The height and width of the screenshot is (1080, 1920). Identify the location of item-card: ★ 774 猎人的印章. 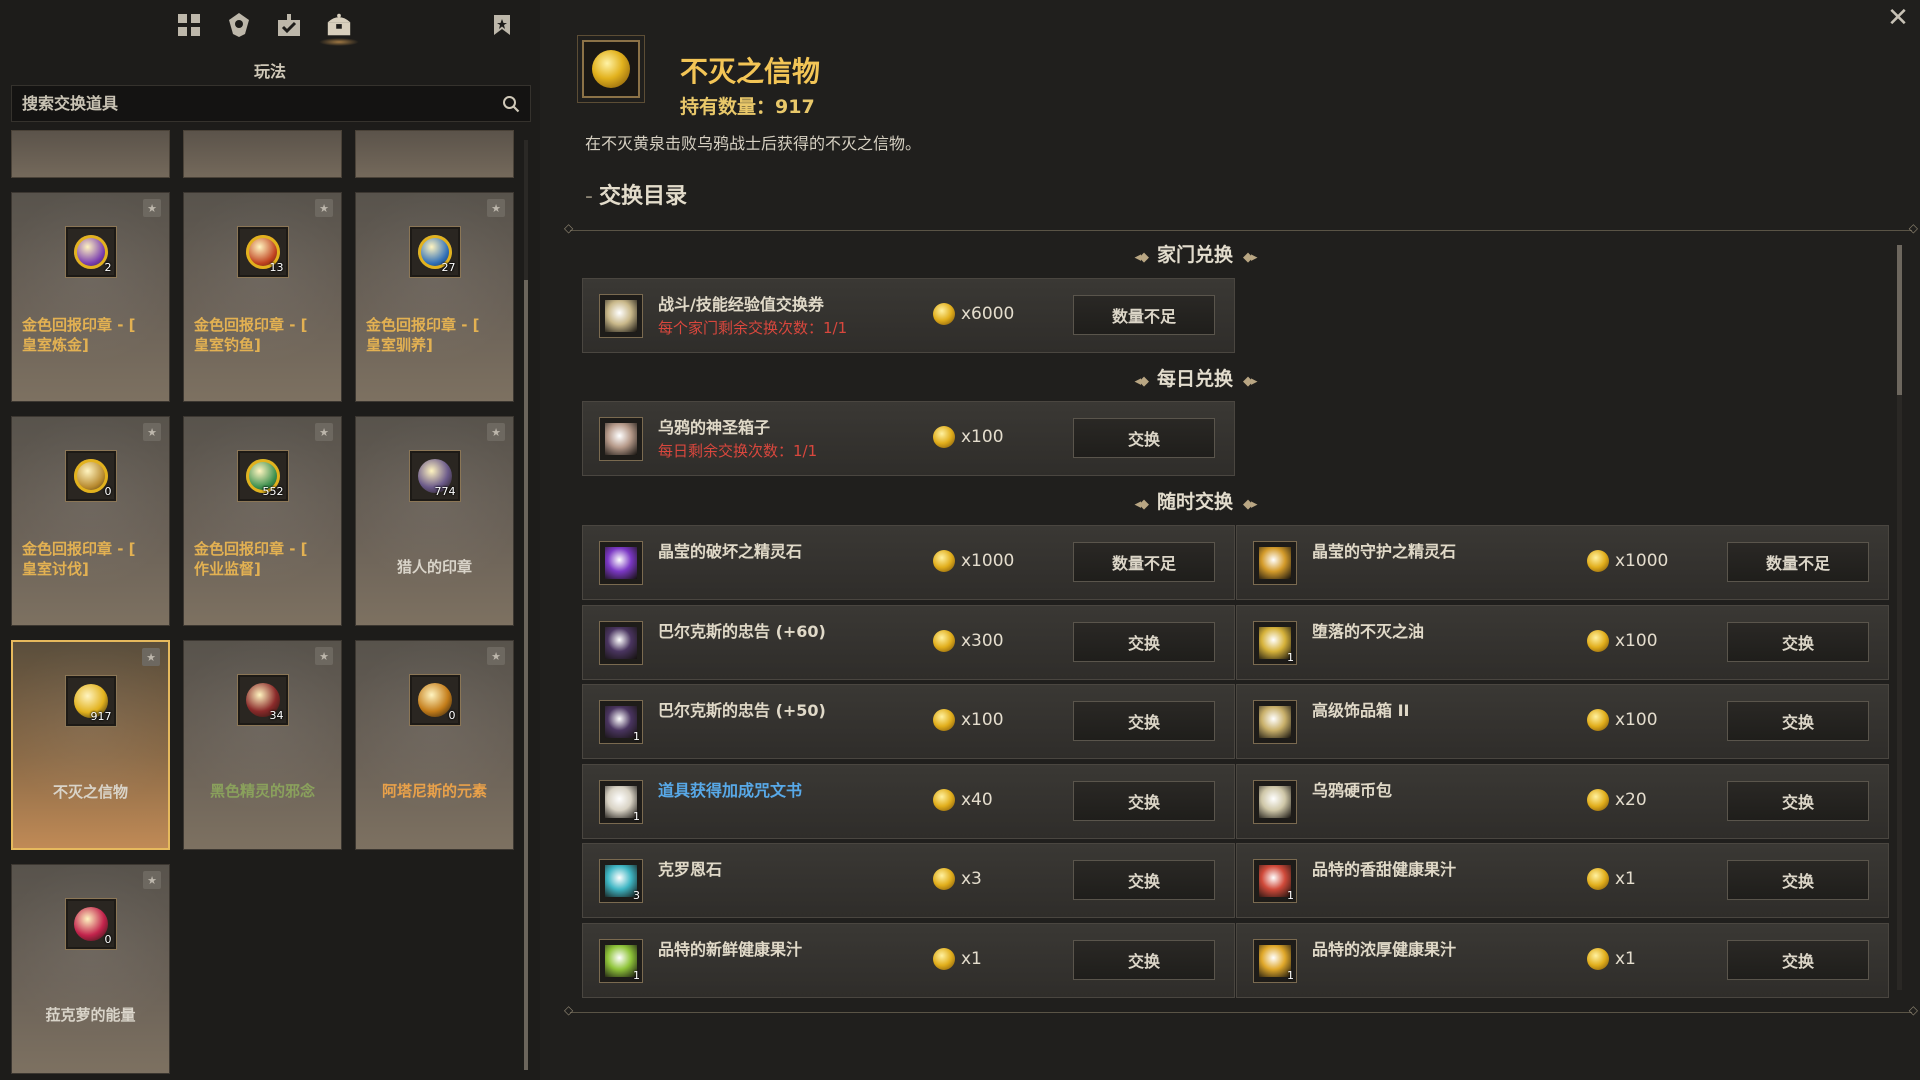
(434, 521).